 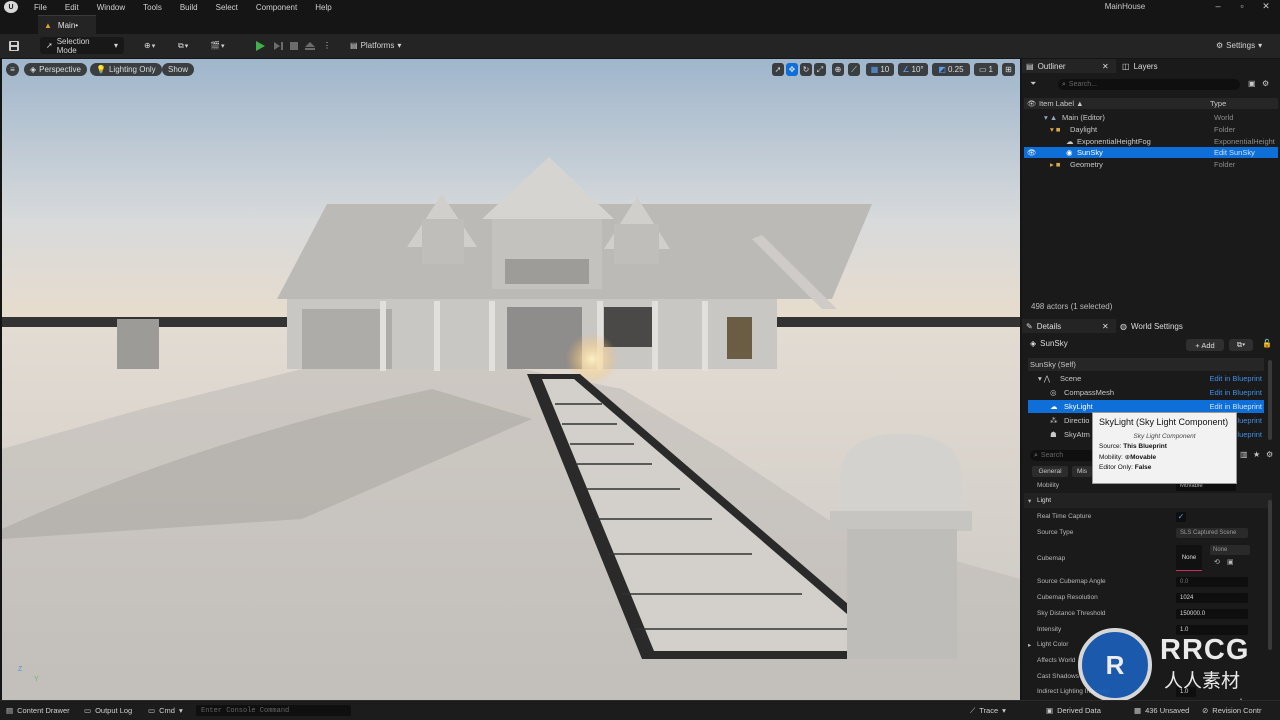 I want to click on component-row-scene: ▾ ⋀ Scene Edit in Blueprint, so click(x=1146, y=378).